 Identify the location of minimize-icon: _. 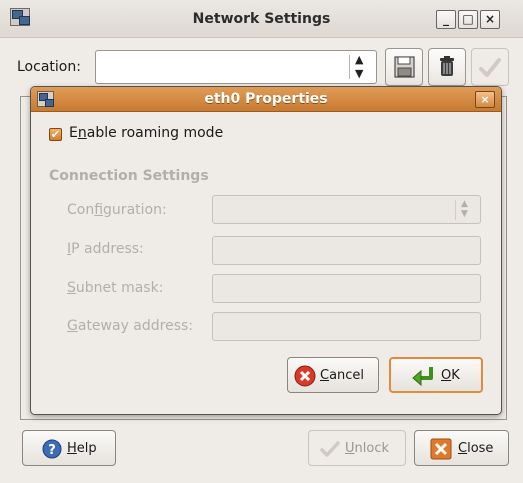
(446, 19).